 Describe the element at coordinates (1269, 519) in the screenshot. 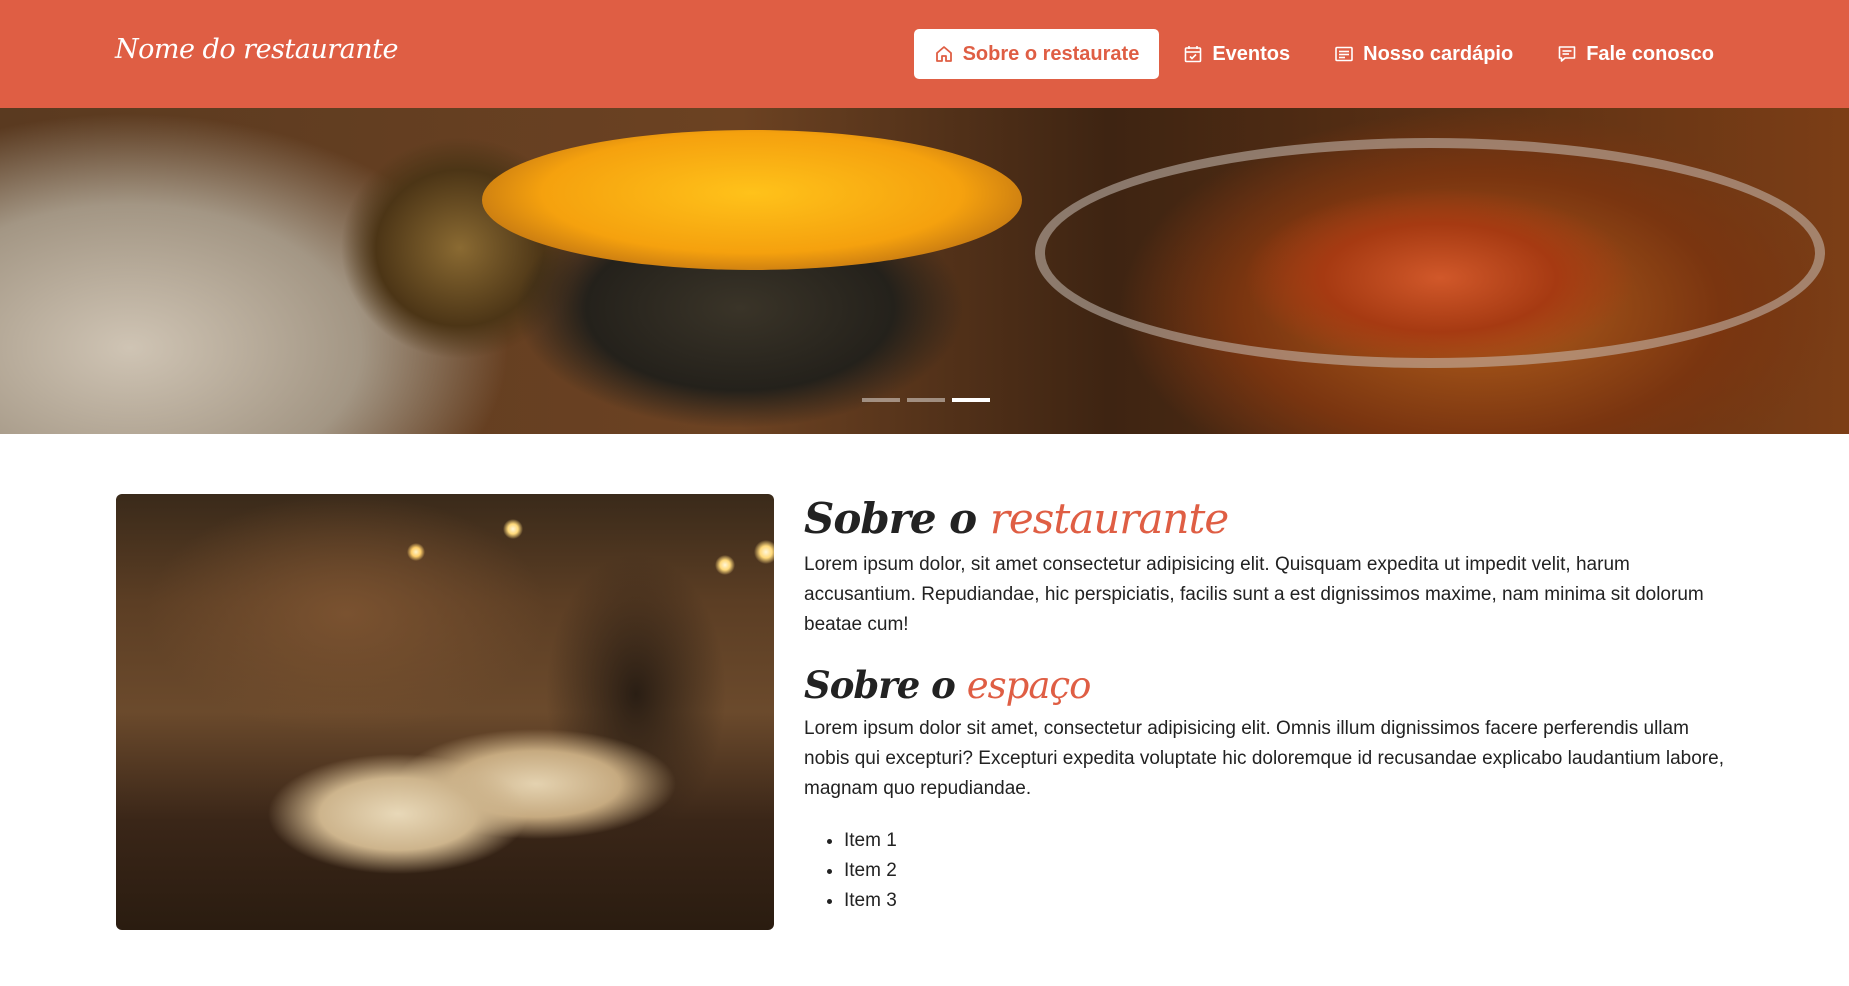

I see `about-title: Sobre o restaurante` at that location.